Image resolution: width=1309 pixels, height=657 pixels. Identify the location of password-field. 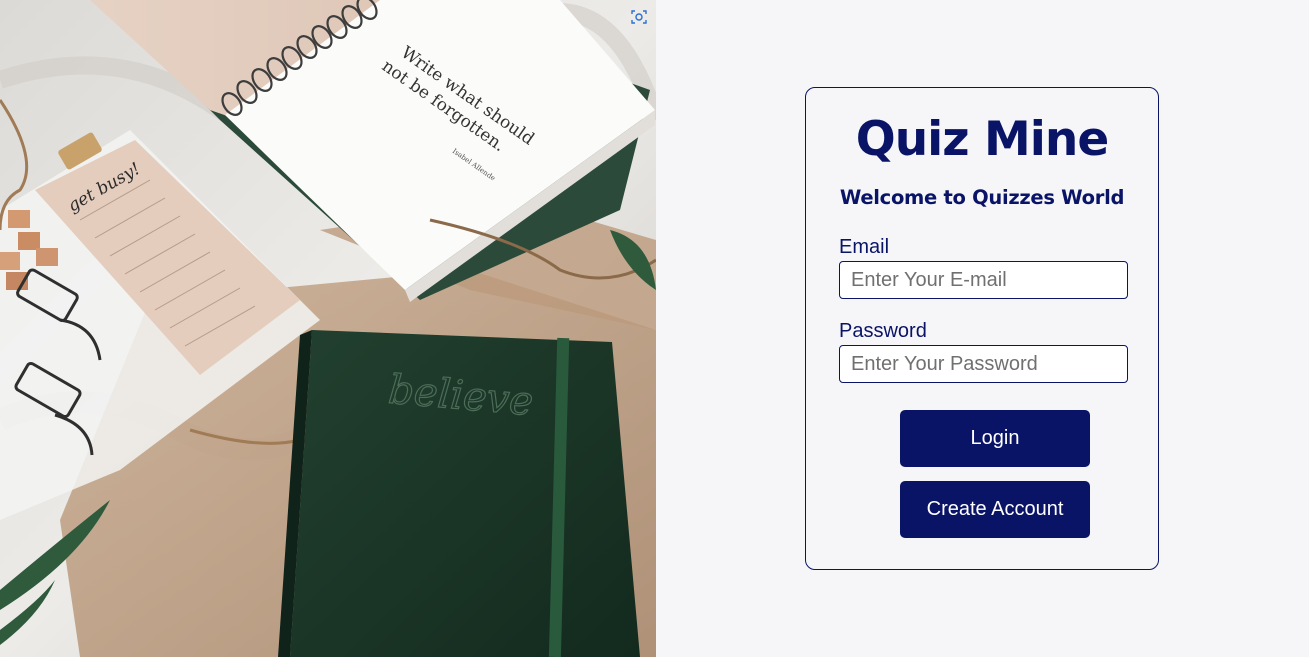
(983, 364).